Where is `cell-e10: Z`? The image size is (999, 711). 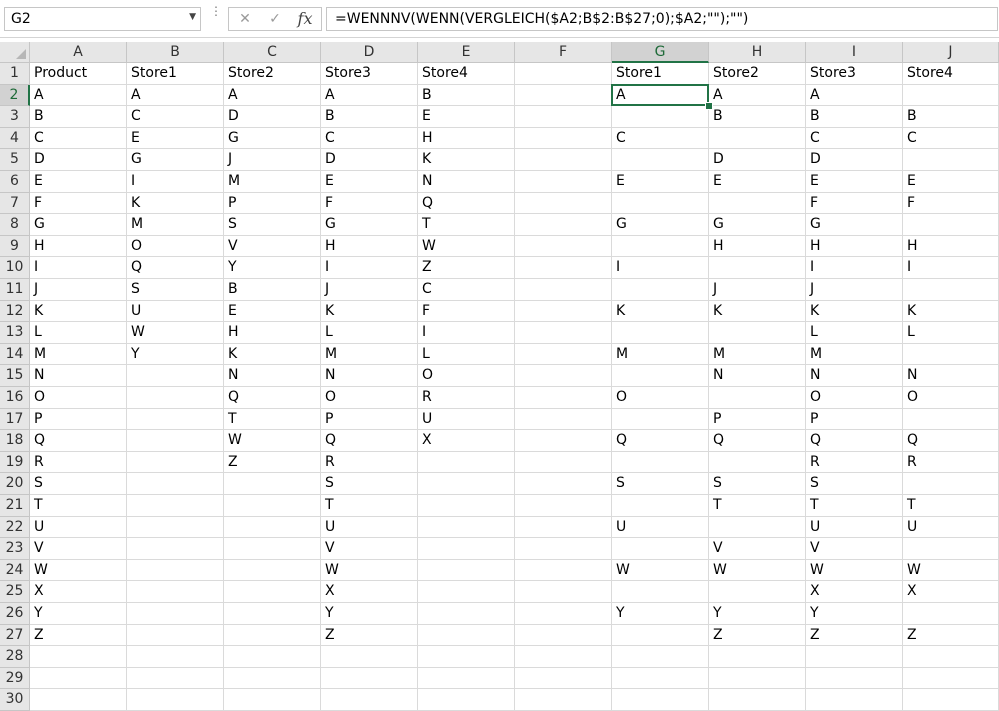
cell-e10: Z is located at coordinates (466, 268).